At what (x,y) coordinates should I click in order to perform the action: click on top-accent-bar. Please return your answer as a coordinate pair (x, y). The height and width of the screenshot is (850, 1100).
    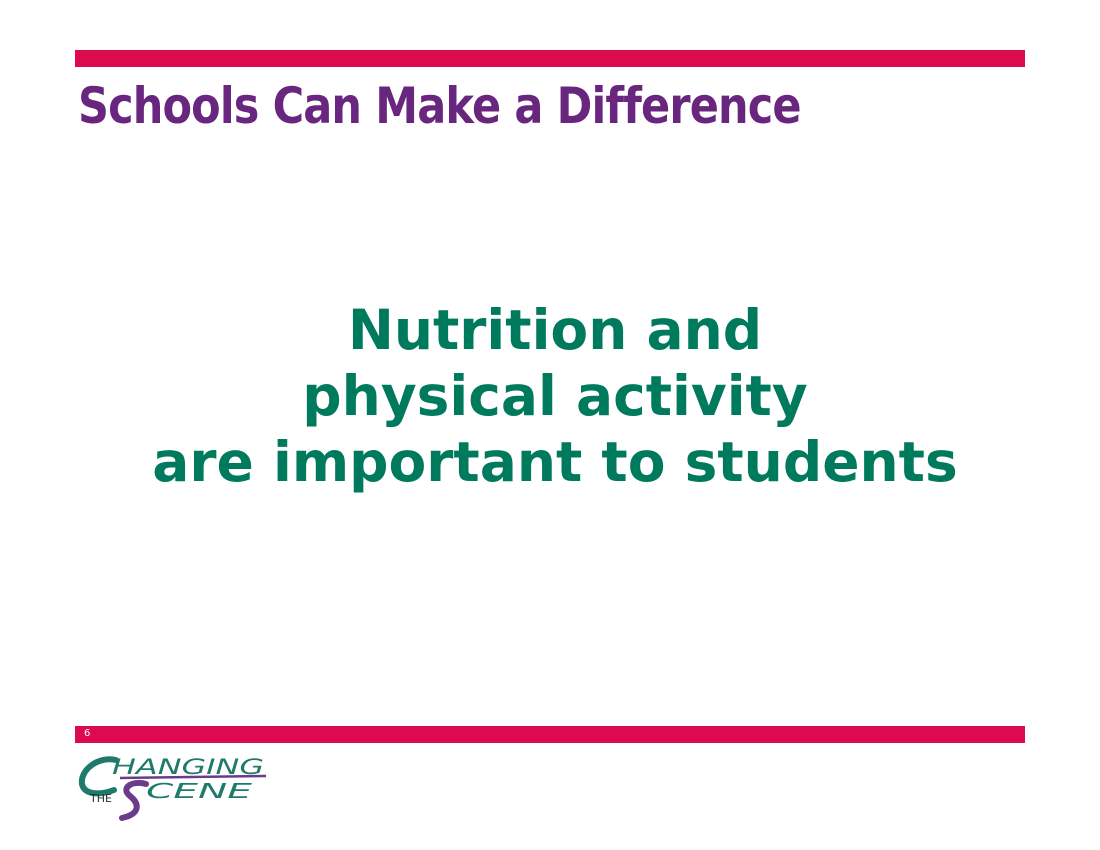
    Looking at the image, I should click on (550, 58).